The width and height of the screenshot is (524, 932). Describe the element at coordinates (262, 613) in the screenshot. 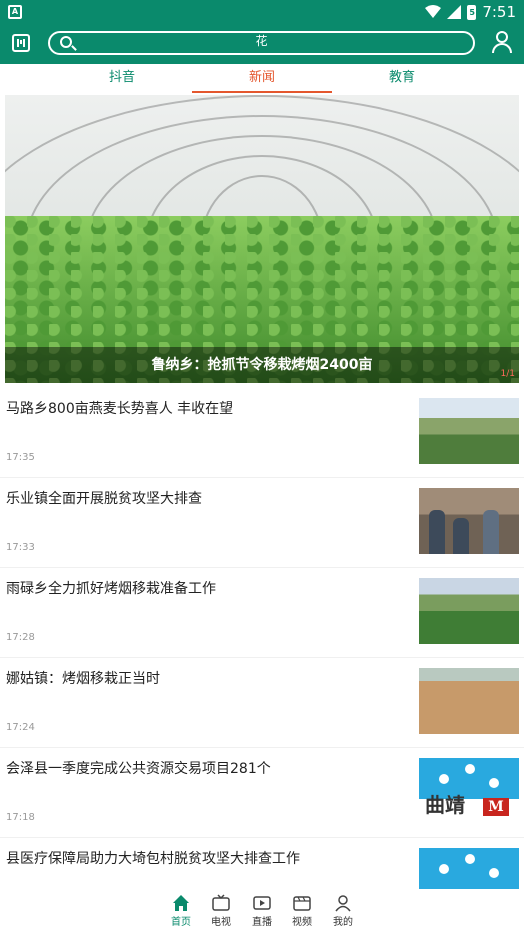

I see `list-item: 雨碌乡全力抓好烤烟移栽准备工作 17:28` at that location.